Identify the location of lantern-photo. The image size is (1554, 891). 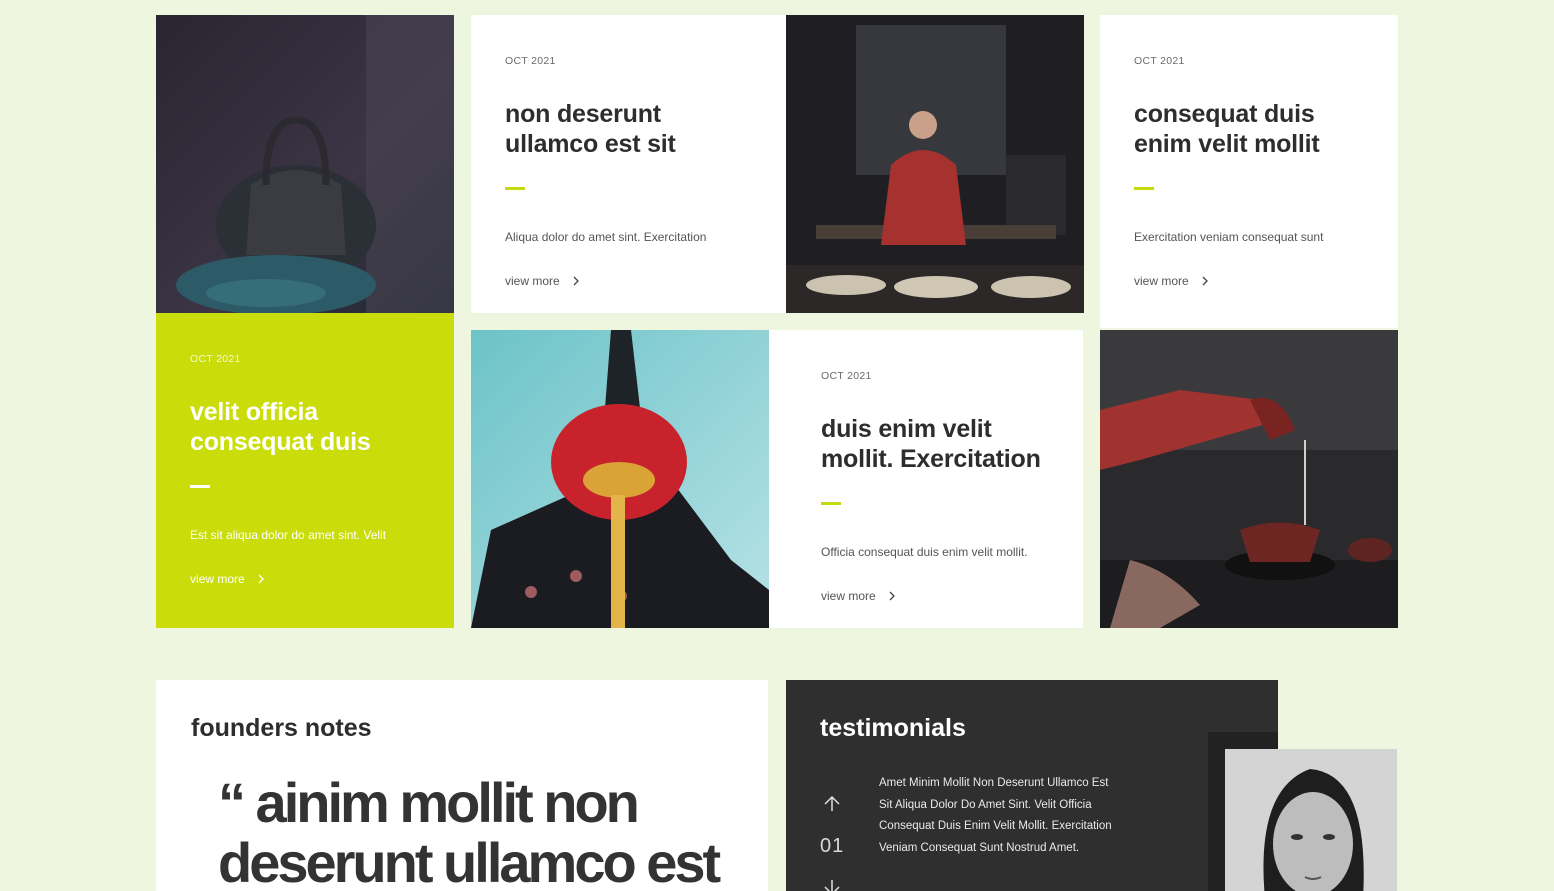
(620, 479).